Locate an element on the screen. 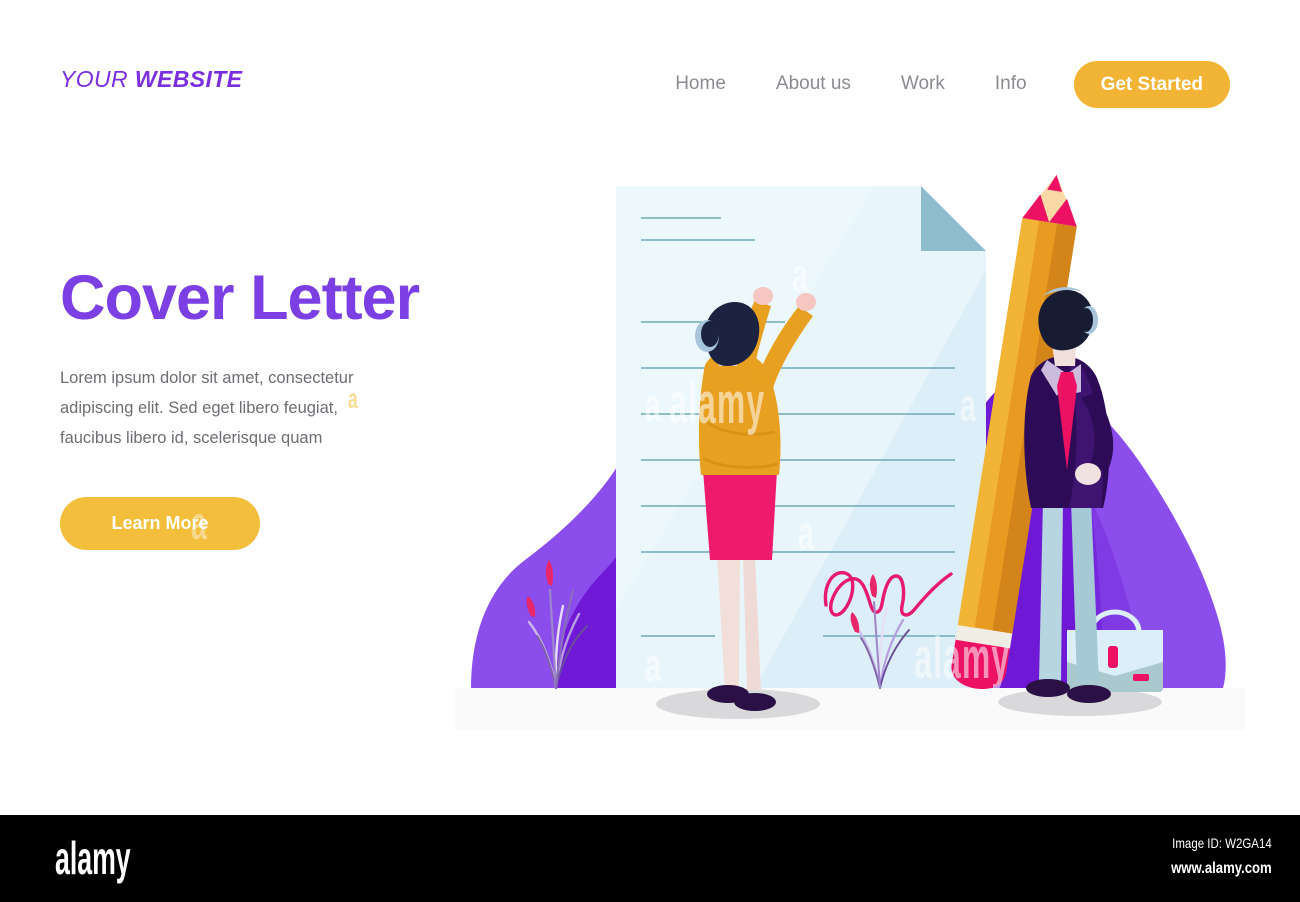 The height and width of the screenshot is (902, 1300). alamy-meta: Image ID: W2GA14 www.alamy.com is located at coordinates (1210, 856).